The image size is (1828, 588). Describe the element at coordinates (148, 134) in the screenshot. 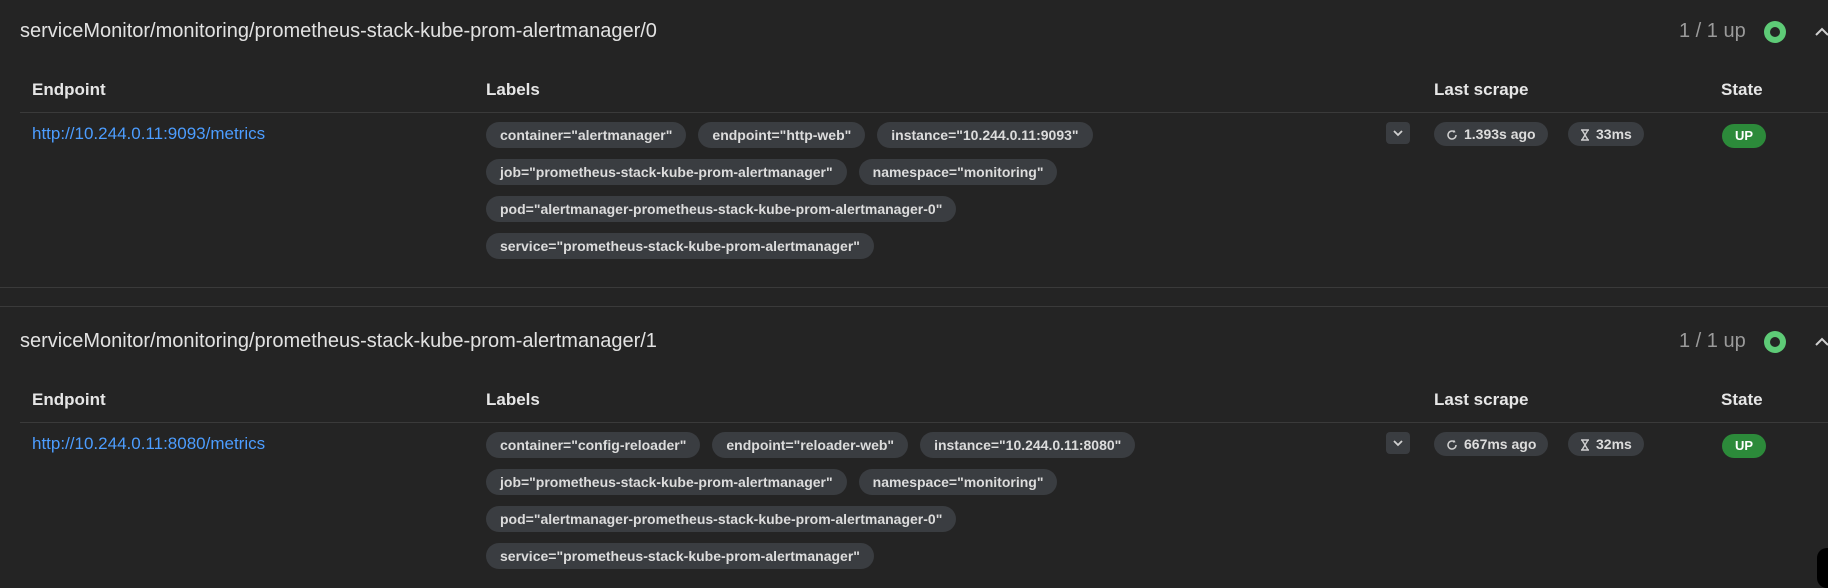

I see `endpoint-link: http://10.244.0.11:9093/metrics` at that location.